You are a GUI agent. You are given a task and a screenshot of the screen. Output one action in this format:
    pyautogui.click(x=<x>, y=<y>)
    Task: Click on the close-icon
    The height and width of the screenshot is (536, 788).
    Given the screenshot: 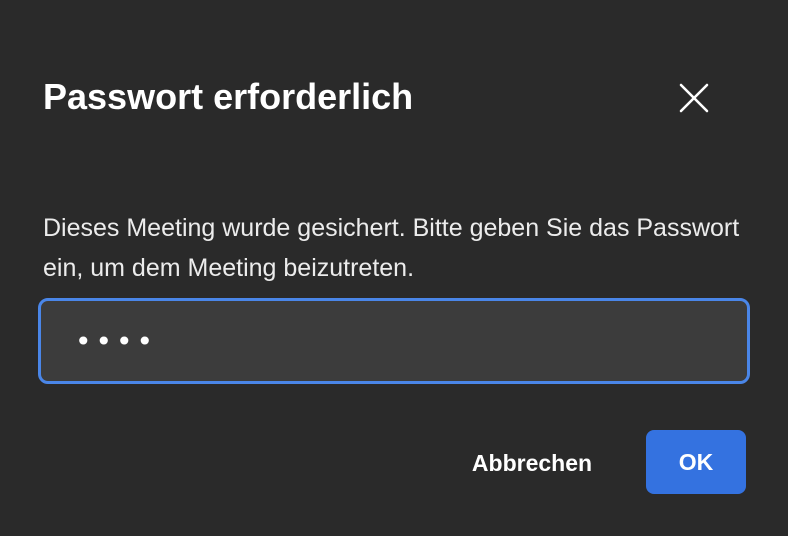 What is the action you would take?
    pyautogui.click(x=694, y=98)
    